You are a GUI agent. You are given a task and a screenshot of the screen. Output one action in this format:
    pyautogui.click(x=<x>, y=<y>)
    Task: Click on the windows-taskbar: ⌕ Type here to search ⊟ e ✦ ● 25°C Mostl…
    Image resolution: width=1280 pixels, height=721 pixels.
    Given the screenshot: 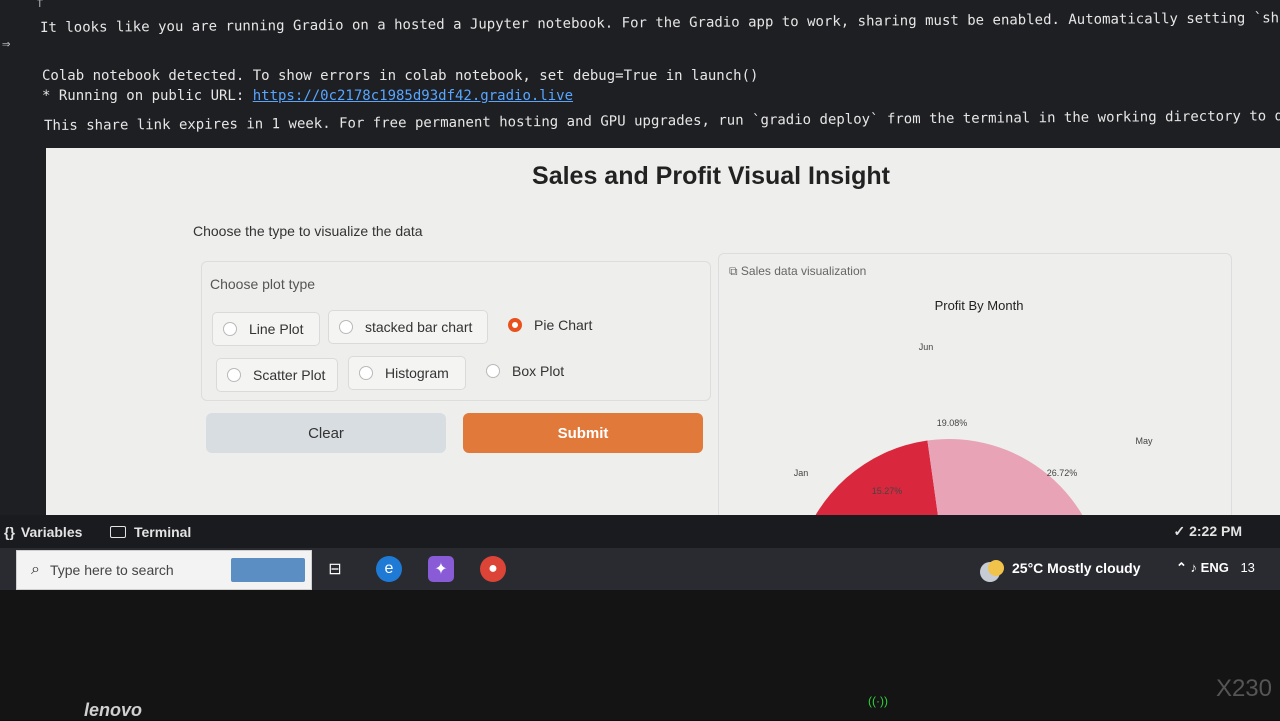 What is the action you would take?
    pyautogui.click(x=640, y=569)
    